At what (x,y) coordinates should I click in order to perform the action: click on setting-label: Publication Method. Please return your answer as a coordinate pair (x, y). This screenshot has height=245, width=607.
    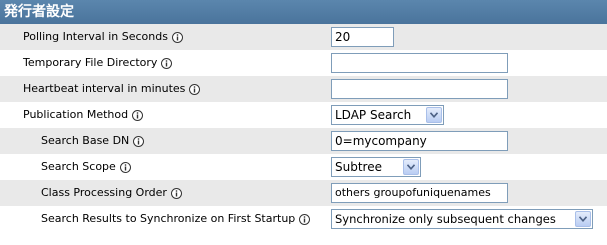
    Looking at the image, I should click on (83, 115).